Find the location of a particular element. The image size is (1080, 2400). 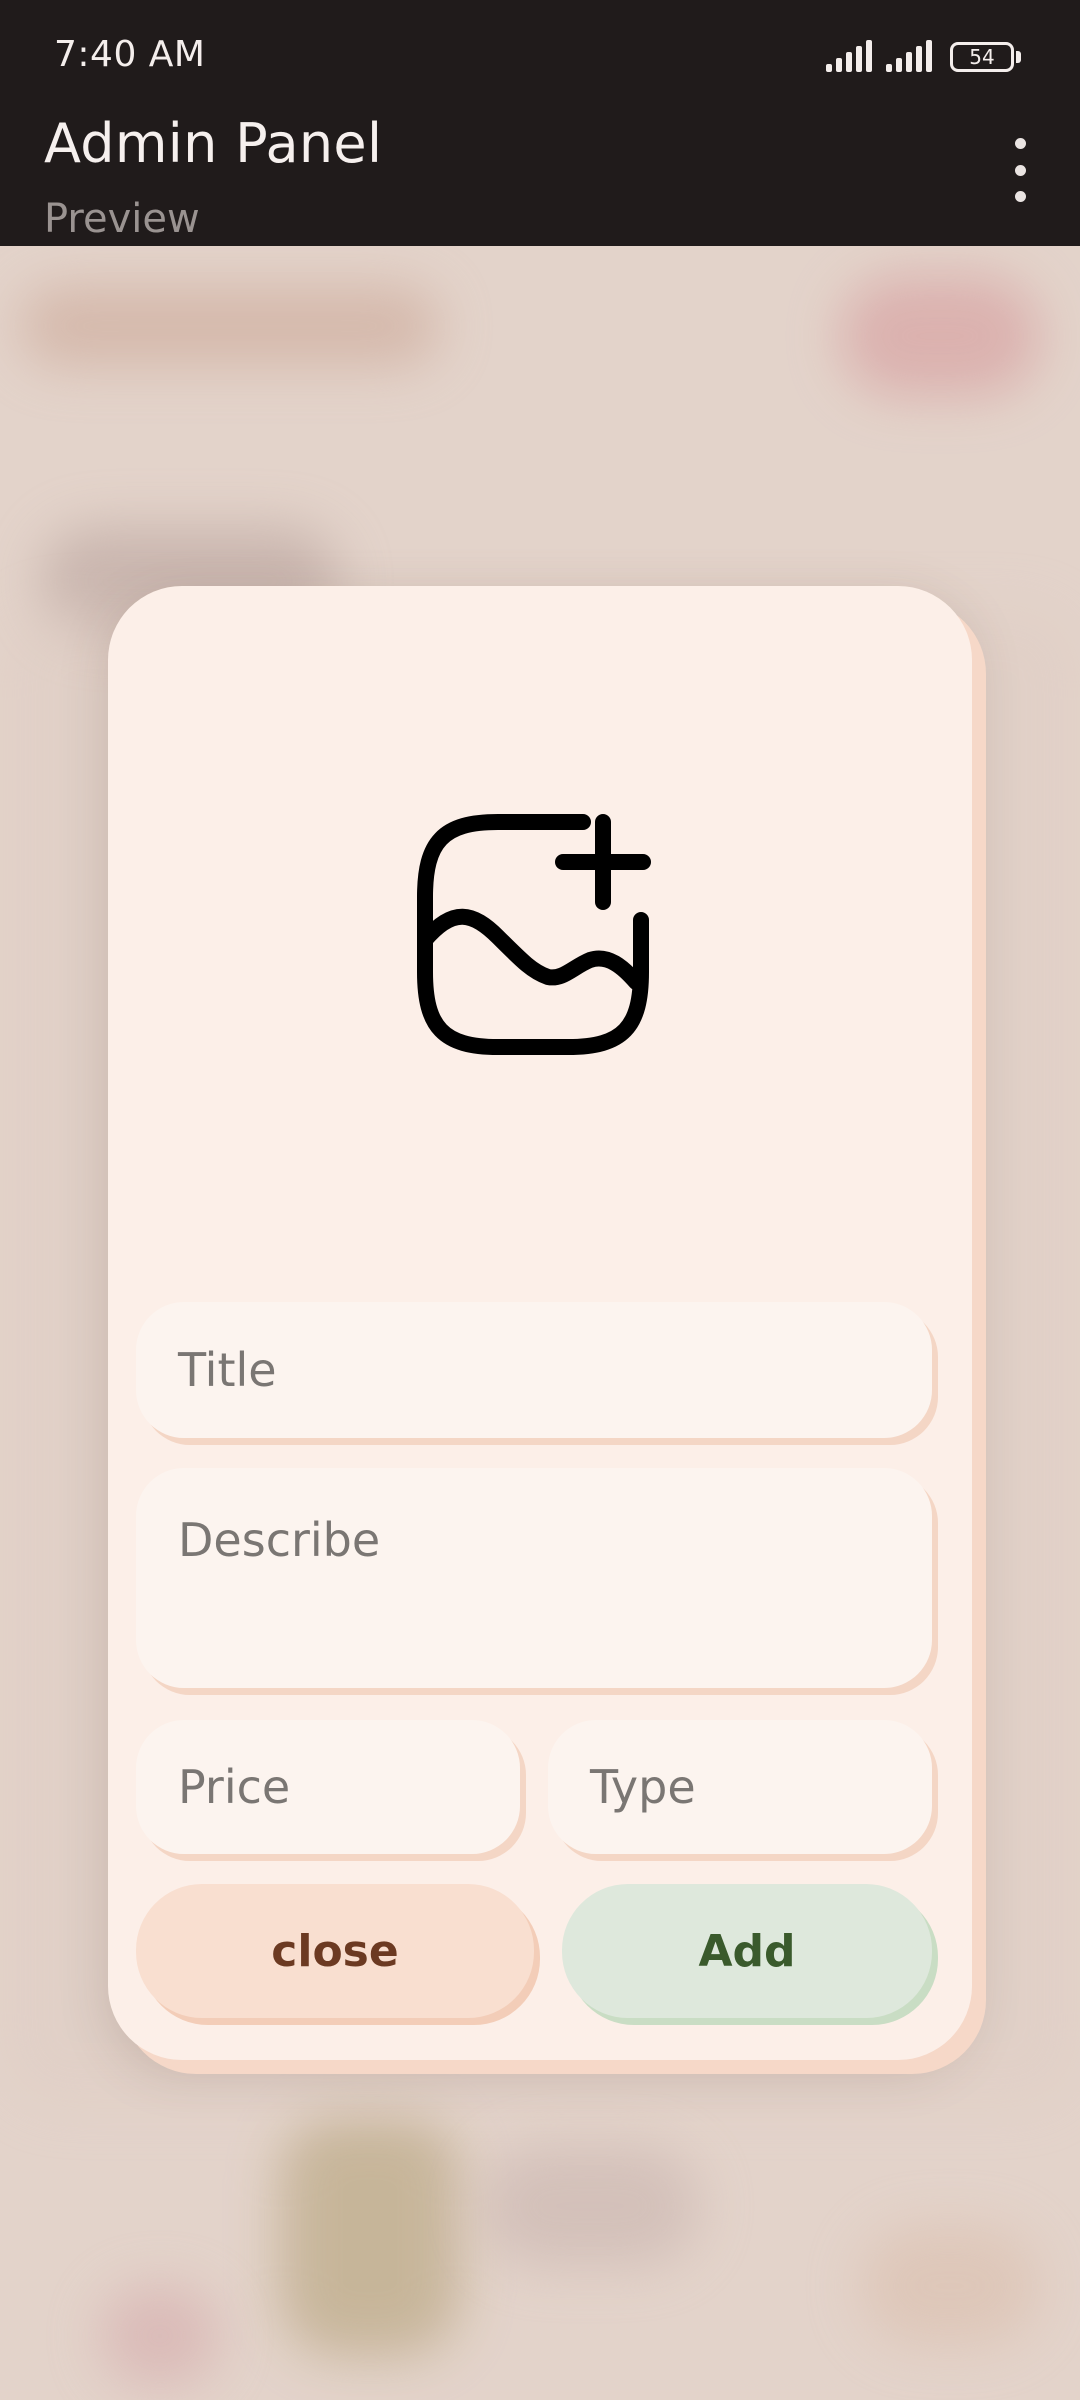

add-image-icon is located at coordinates (534, 934).